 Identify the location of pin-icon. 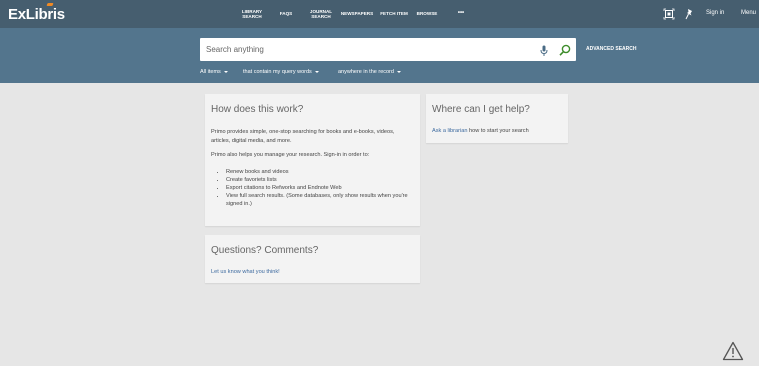
(689, 16).